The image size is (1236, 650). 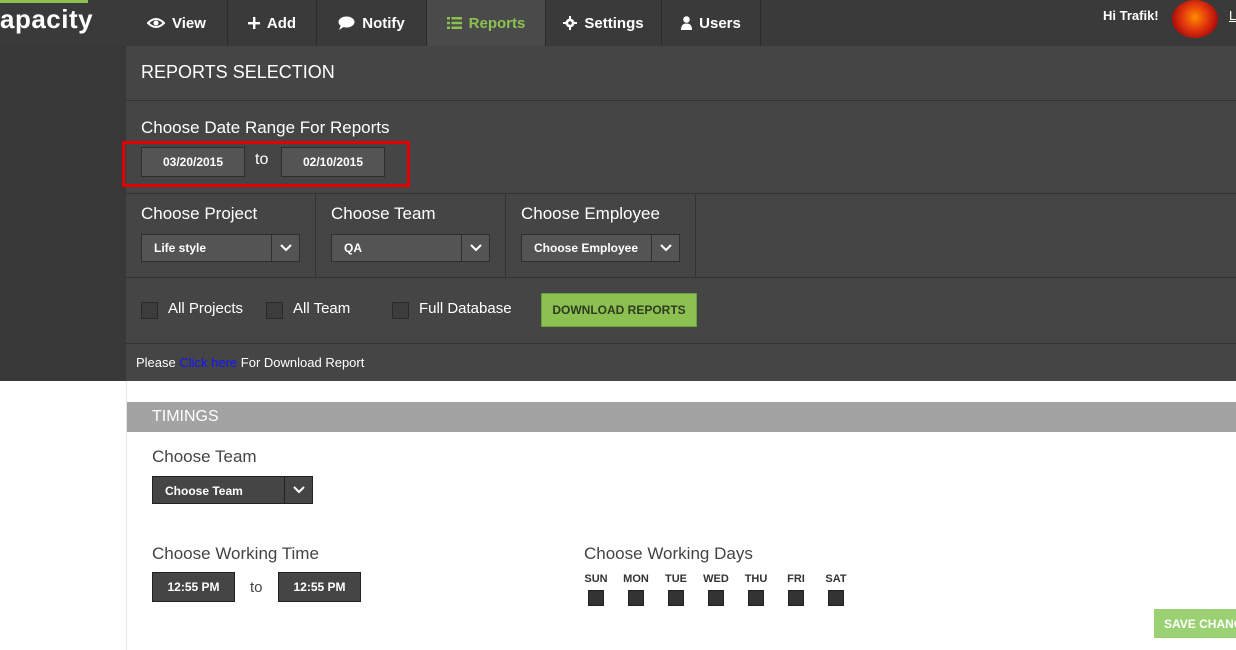 I want to click on plus-icon, so click(x=253, y=23).